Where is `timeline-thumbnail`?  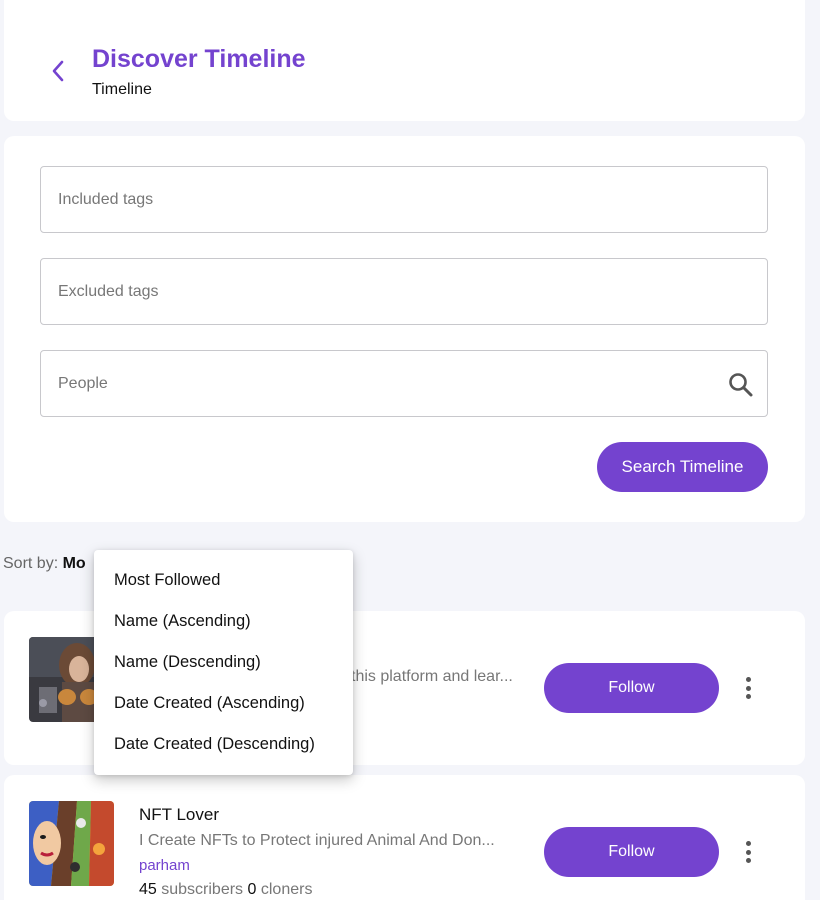
timeline-thumbnail is located at coordinates (71, 843).